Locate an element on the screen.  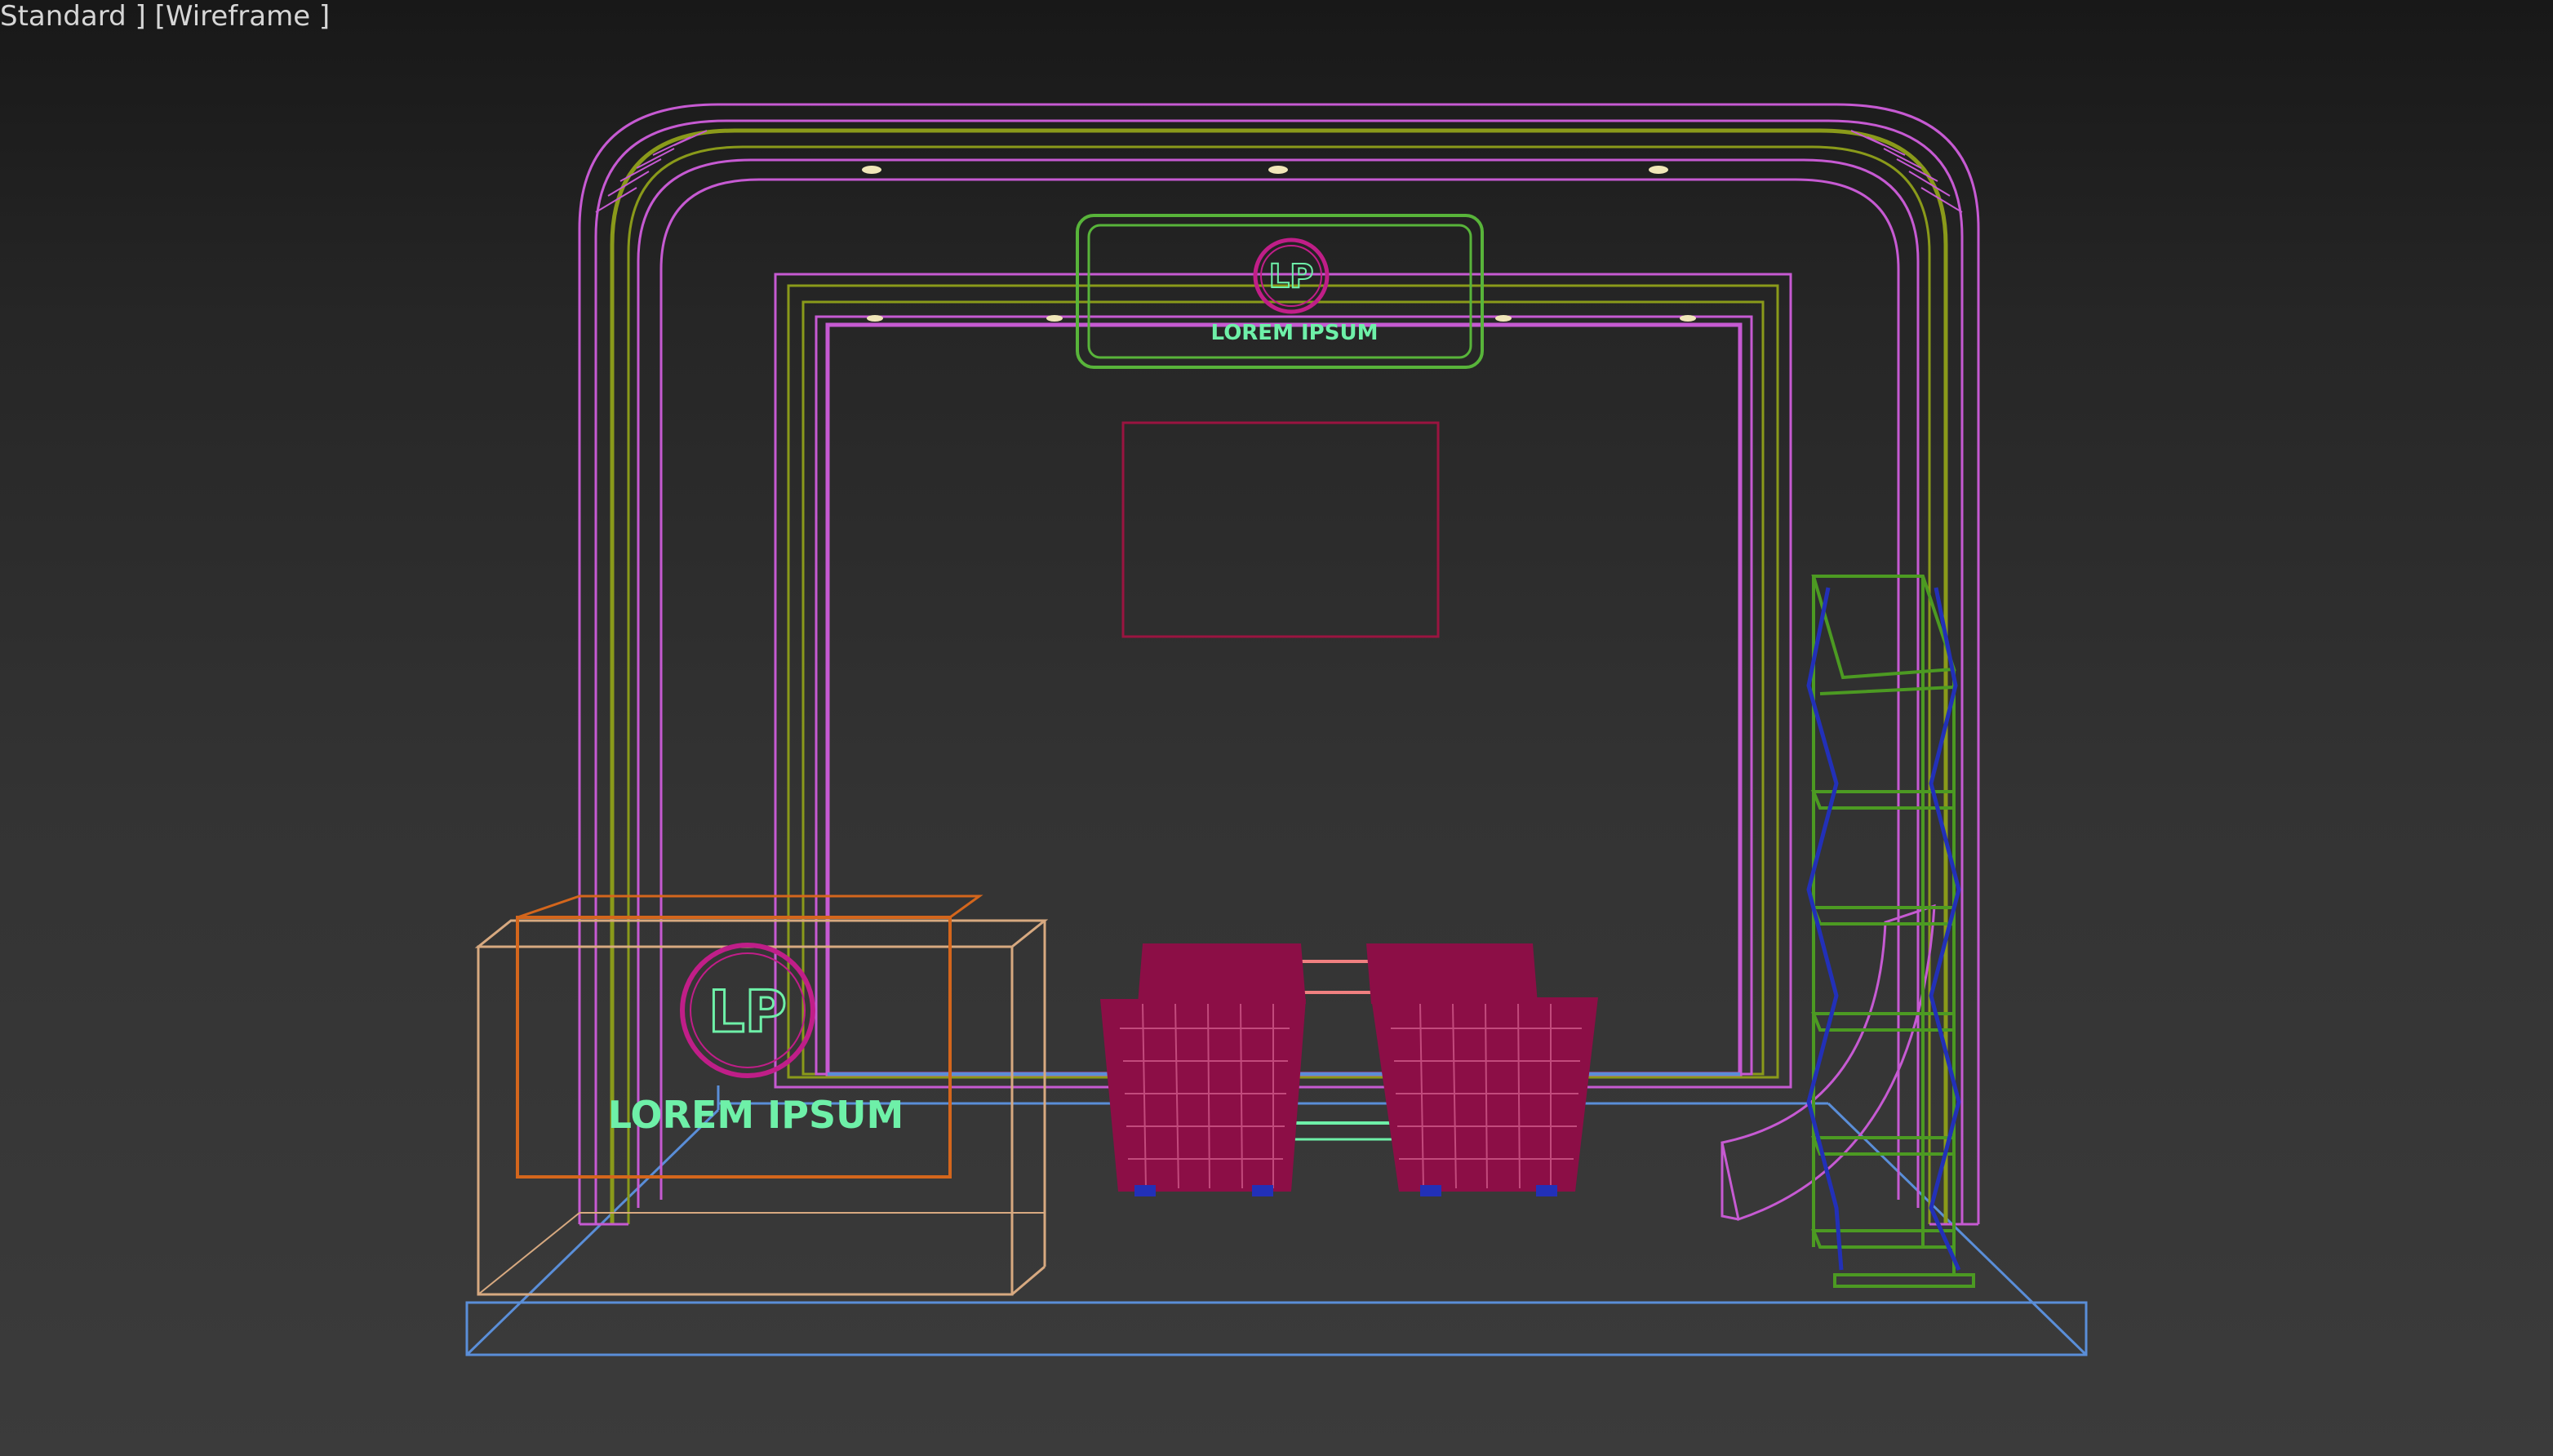
ceiling-lights is located at coordinates (1265, 170).